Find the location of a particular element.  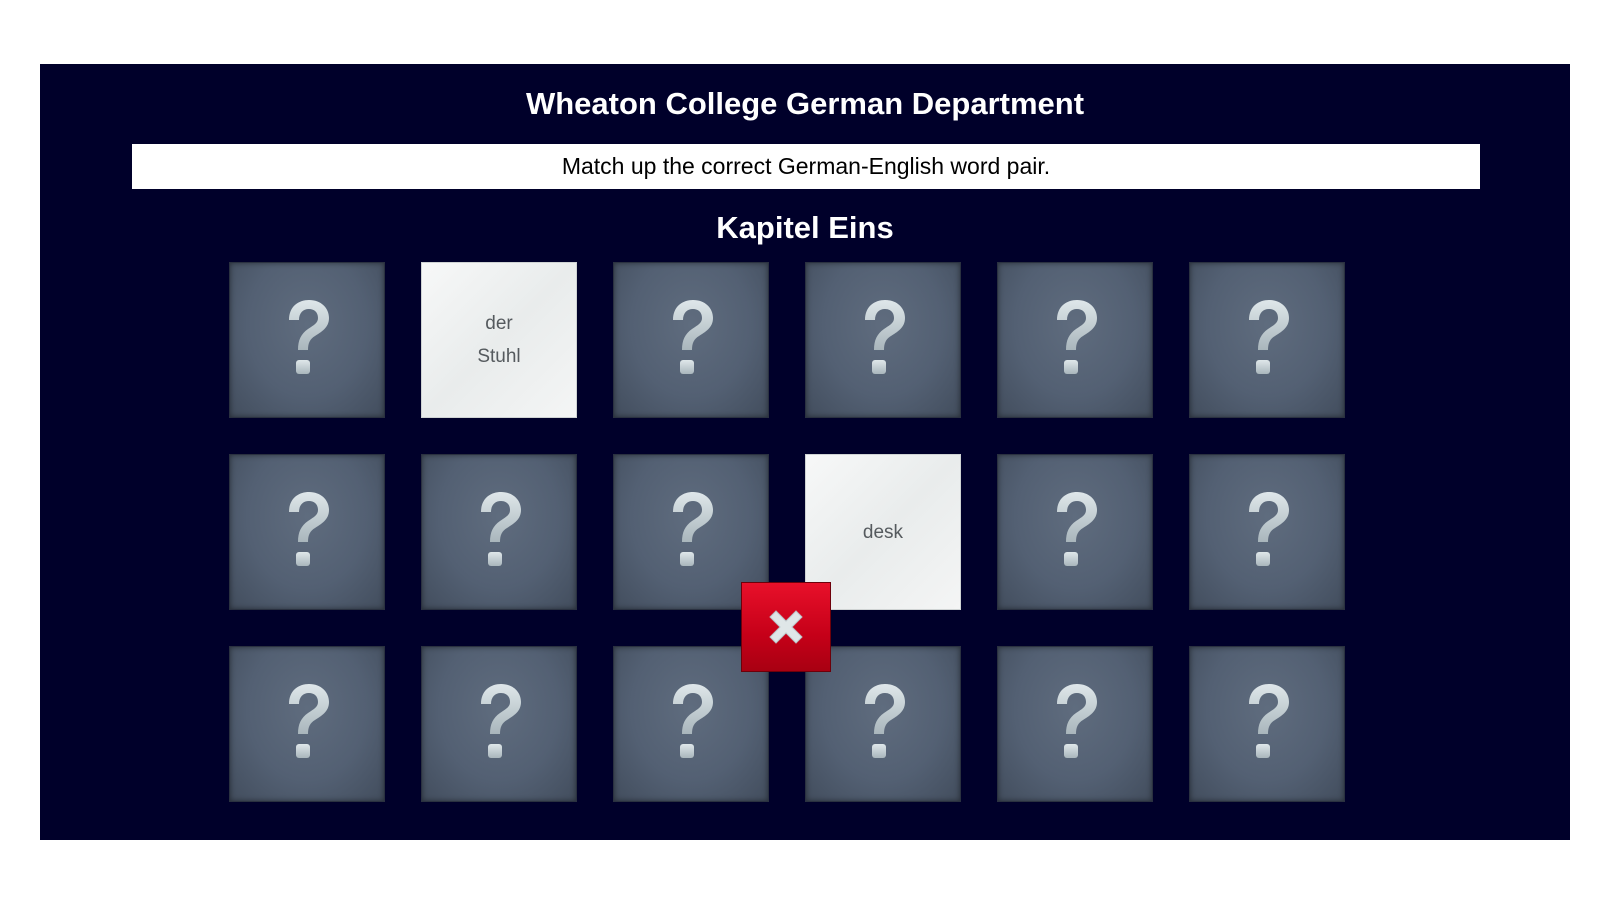

card-word: desk is located at coordinates (883, 532).